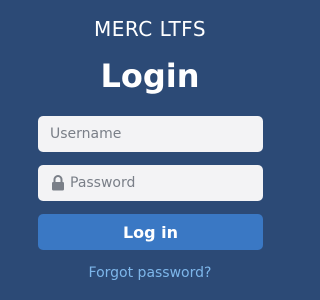  I want to click on login-button: Log in, so click(150, 232).